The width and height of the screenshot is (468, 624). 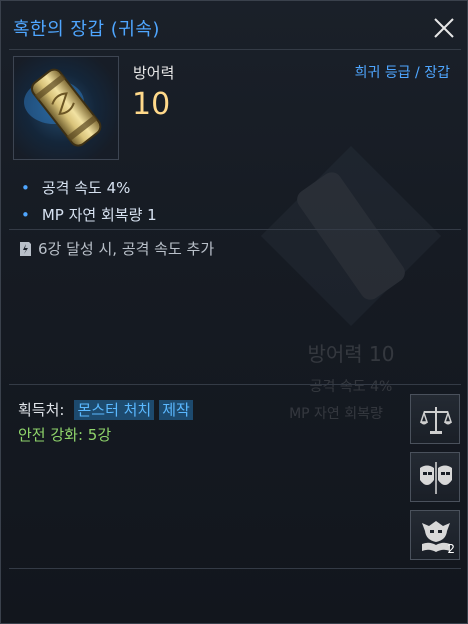 I want to click on scale-icon, so click(x=436, y=420).